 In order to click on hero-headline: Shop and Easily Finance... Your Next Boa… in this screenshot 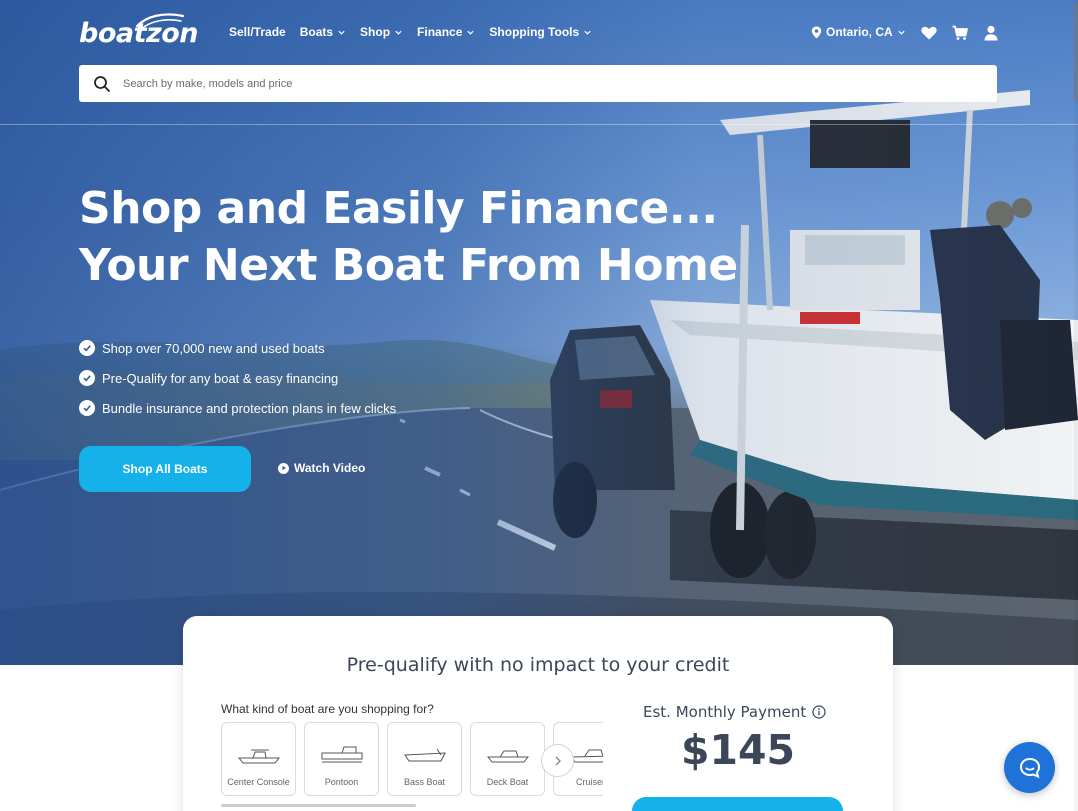, I will do `click(408, 237)`.